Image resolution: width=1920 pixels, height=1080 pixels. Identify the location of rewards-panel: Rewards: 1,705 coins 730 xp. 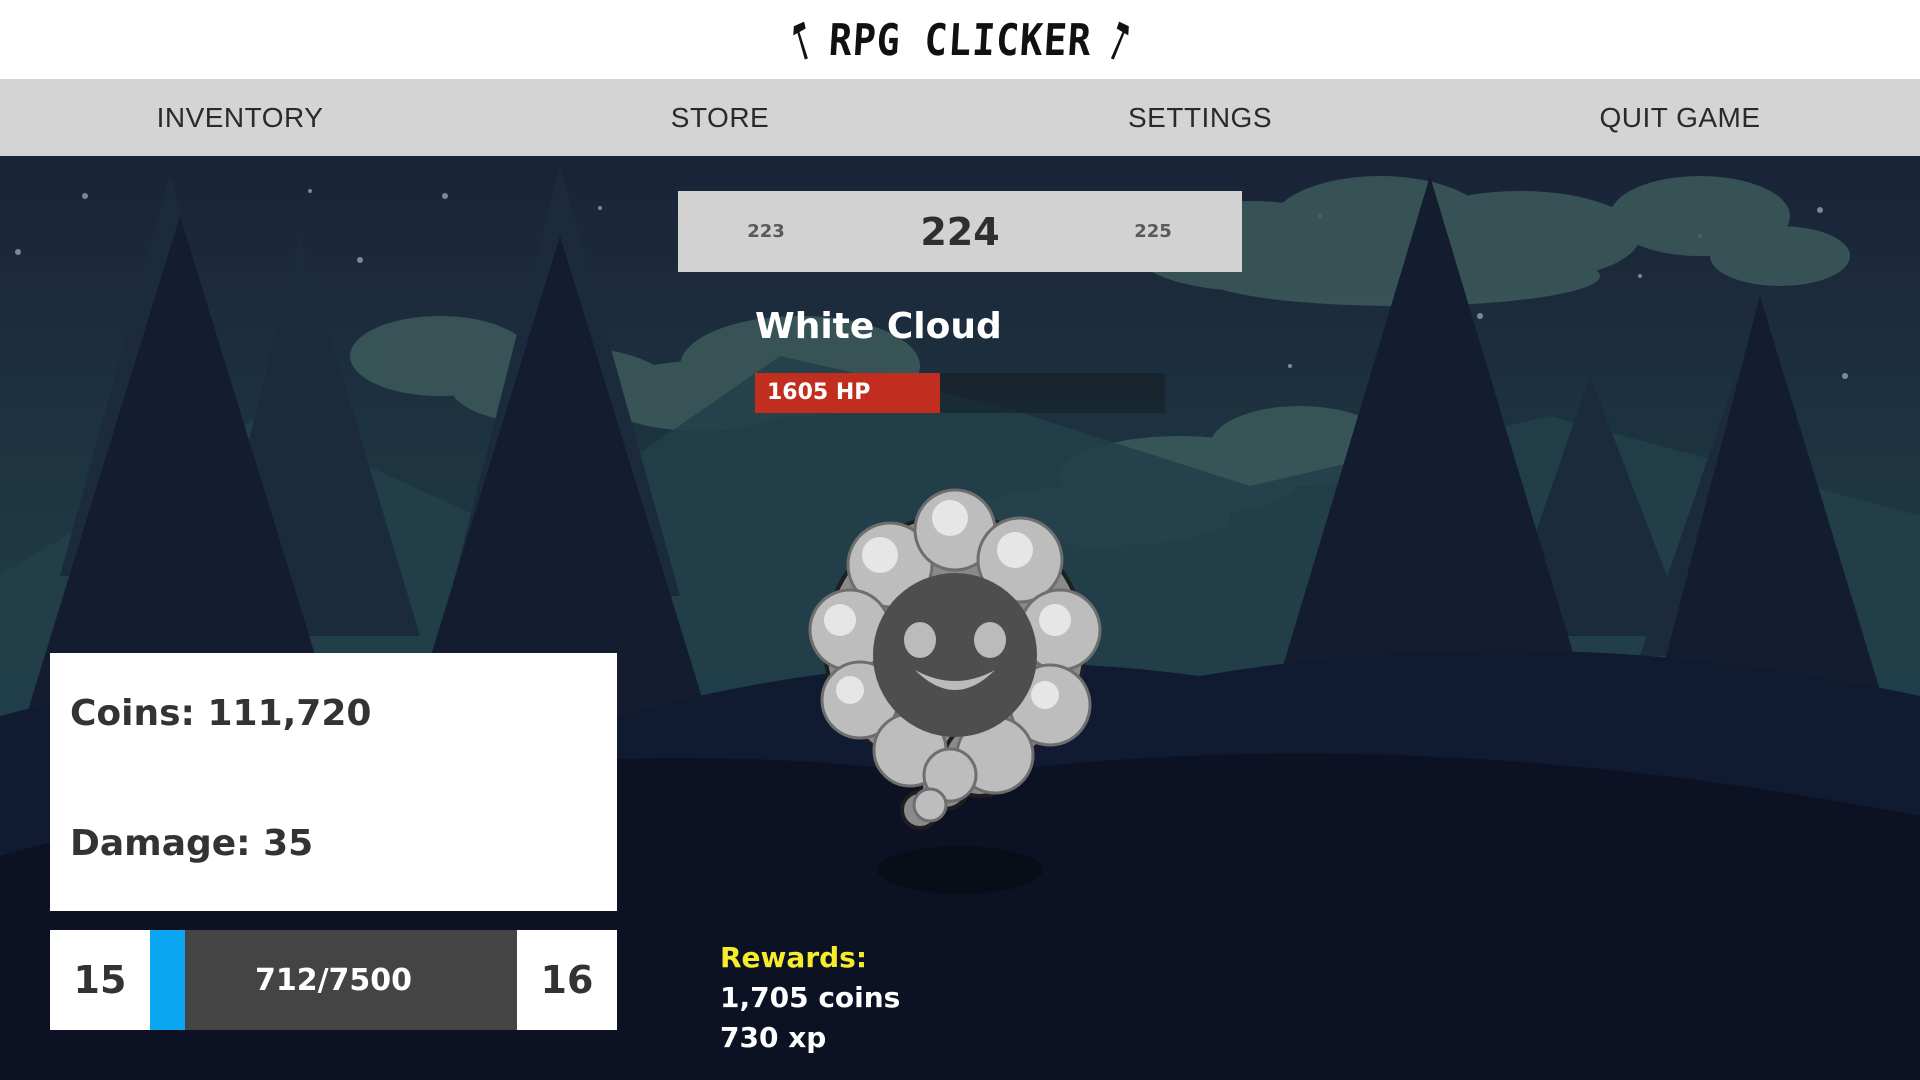
(810, 998).